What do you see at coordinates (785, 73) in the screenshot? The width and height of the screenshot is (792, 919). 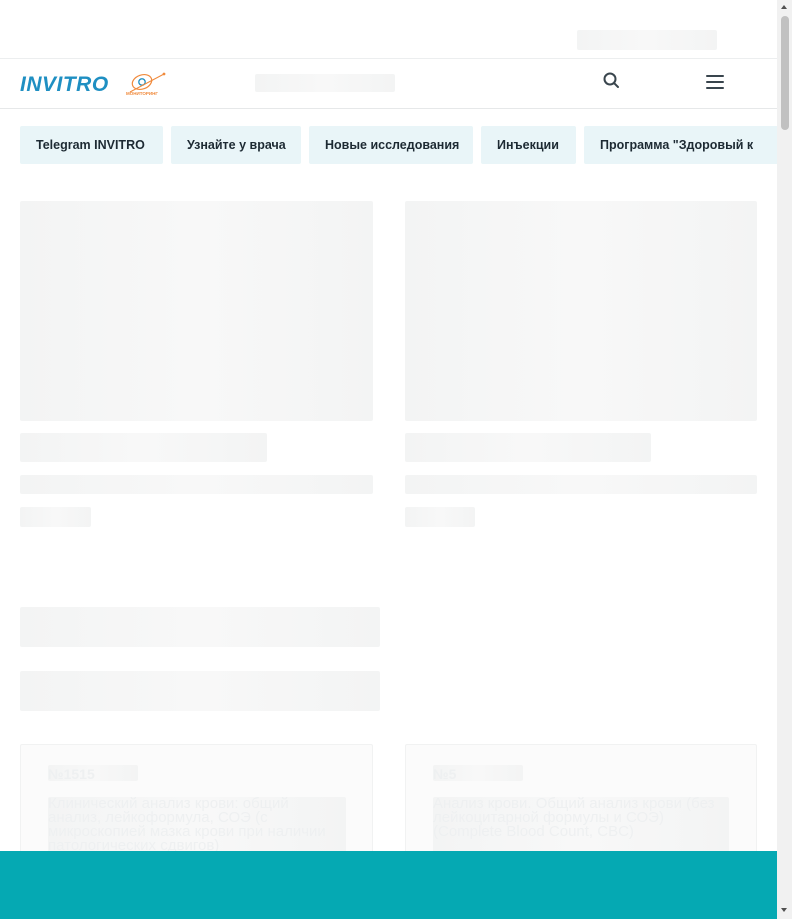 I see `scrollbar-thumb` at bounding box center [785, 73].